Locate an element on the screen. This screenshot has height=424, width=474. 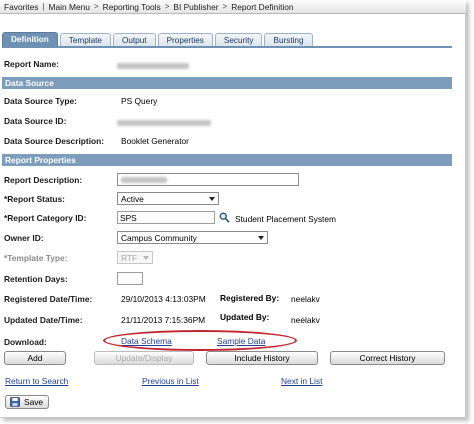
report-status-label: *Report Status: is located at coordinates (34, 199).